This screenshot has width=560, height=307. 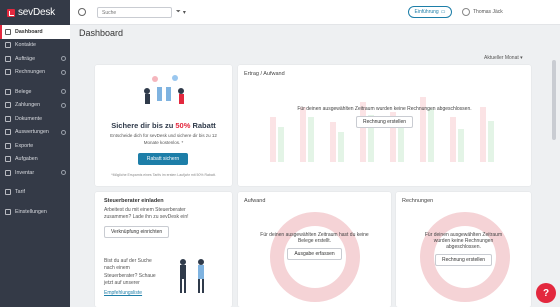 I want to click on invoice-icon, so click(x=8, y=72).